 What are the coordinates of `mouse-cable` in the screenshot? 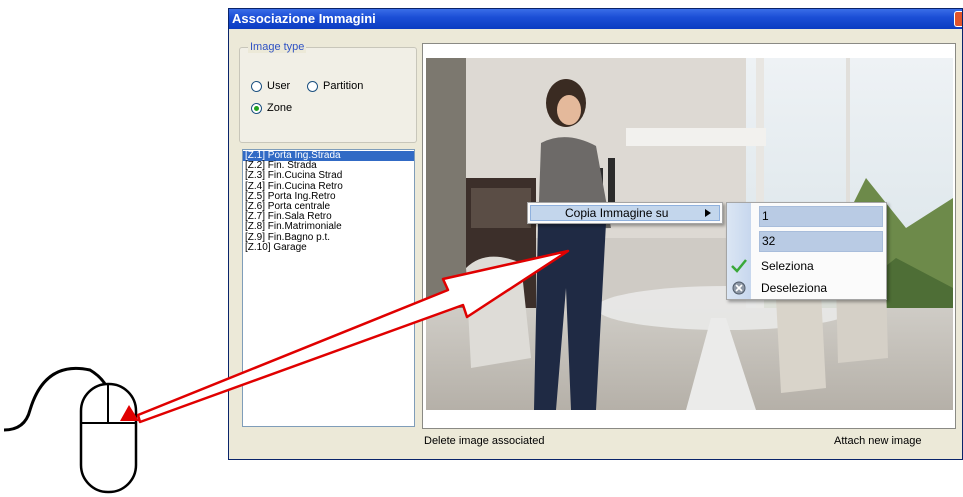 It's located at (55, 399).